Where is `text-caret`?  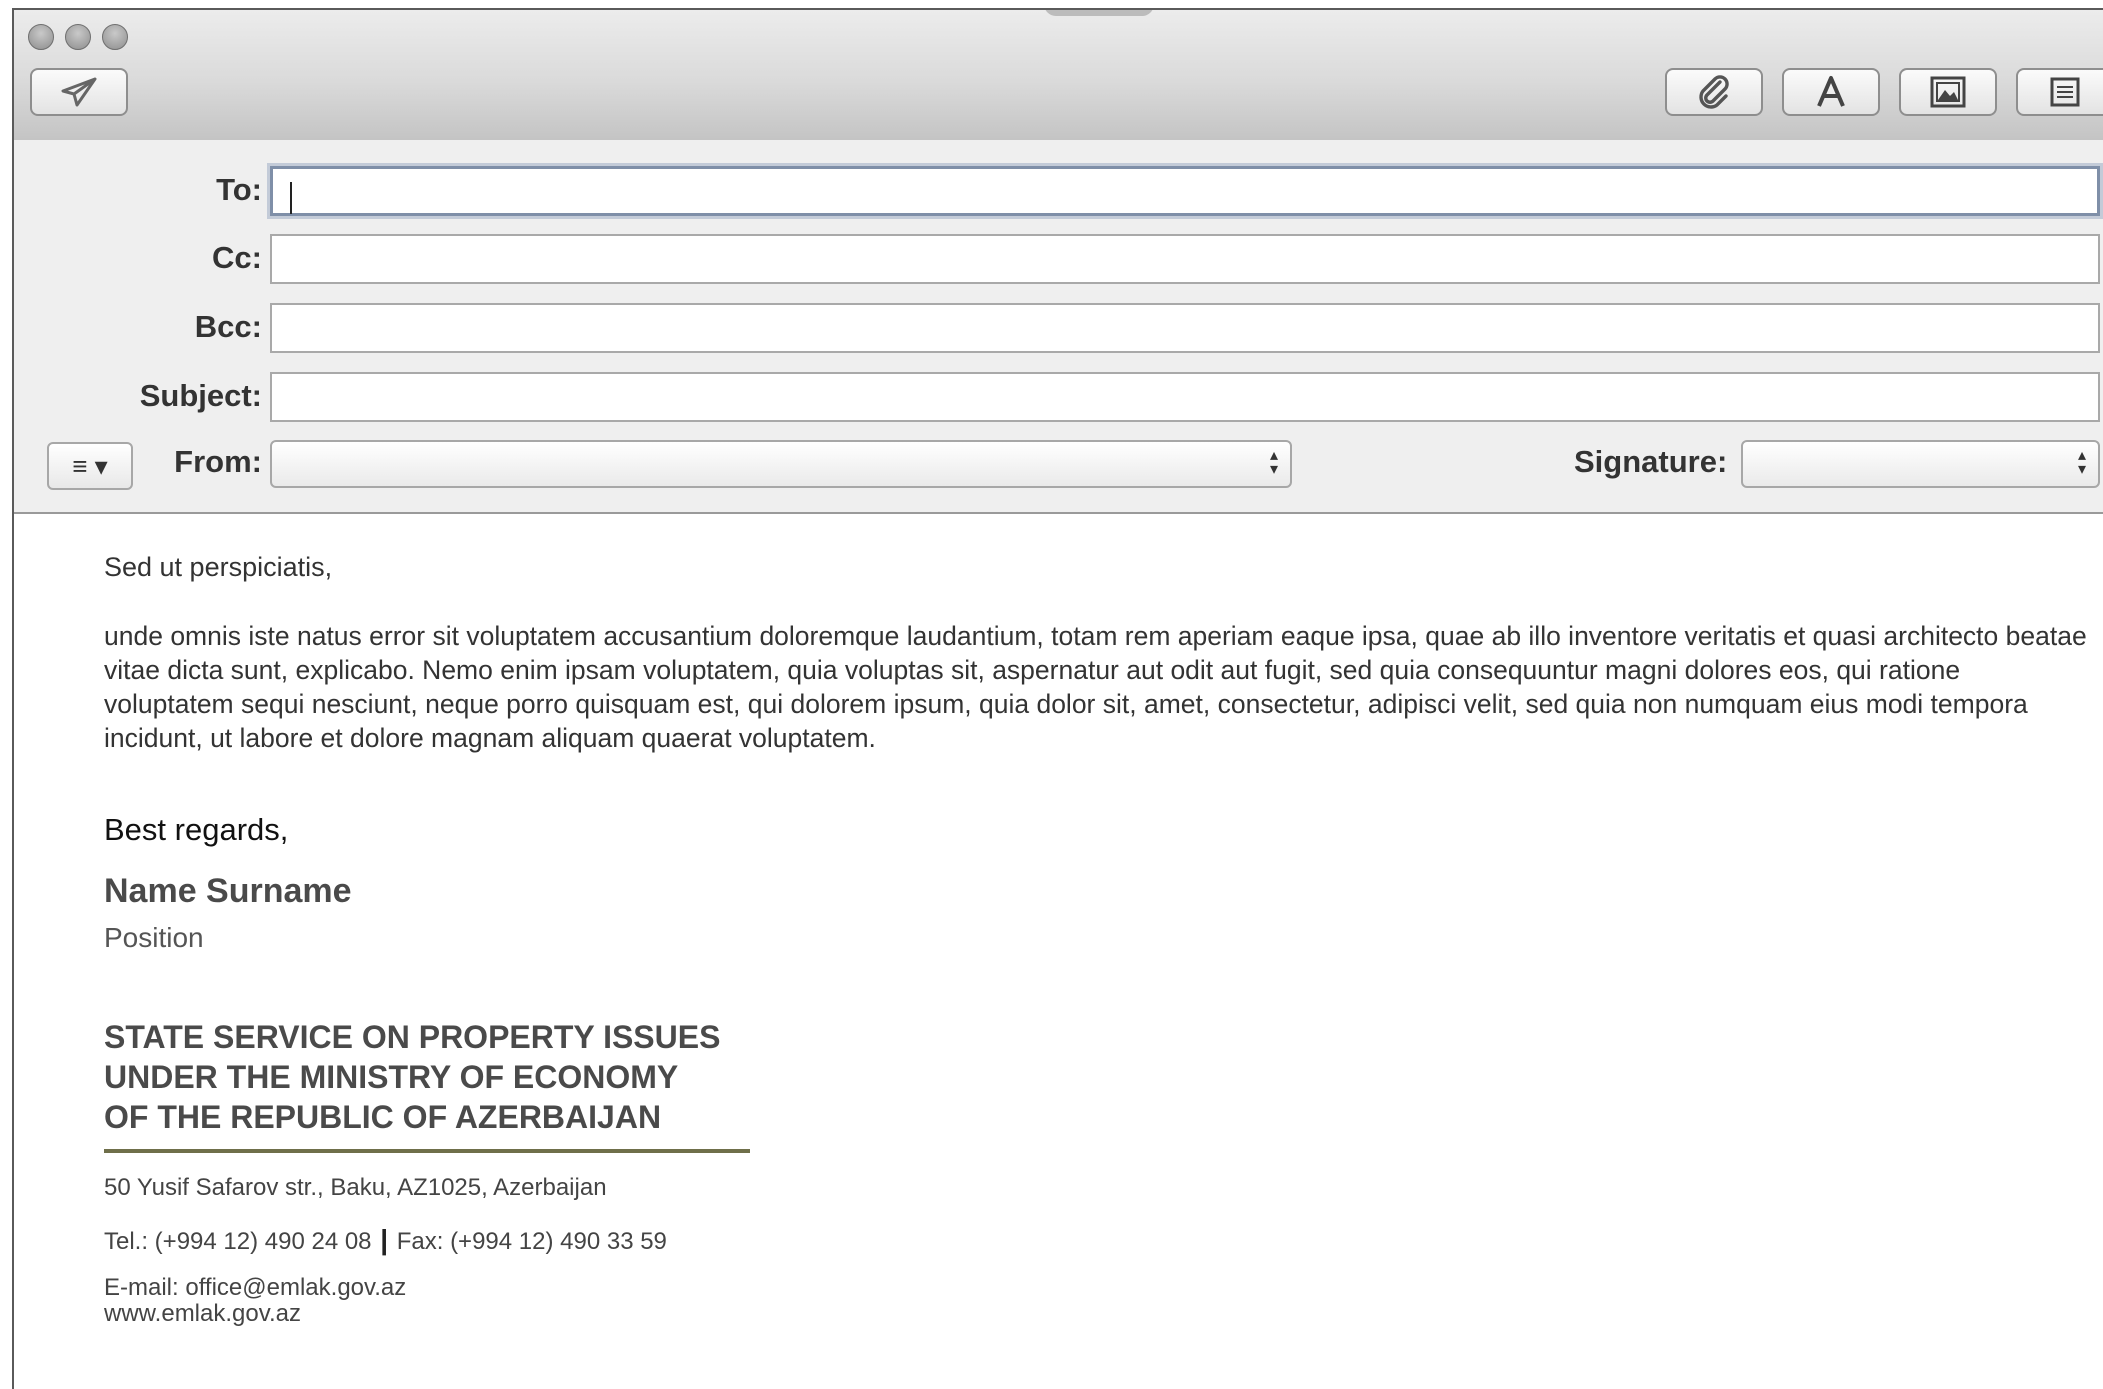
text-caret is located at coordinates (291, 198).